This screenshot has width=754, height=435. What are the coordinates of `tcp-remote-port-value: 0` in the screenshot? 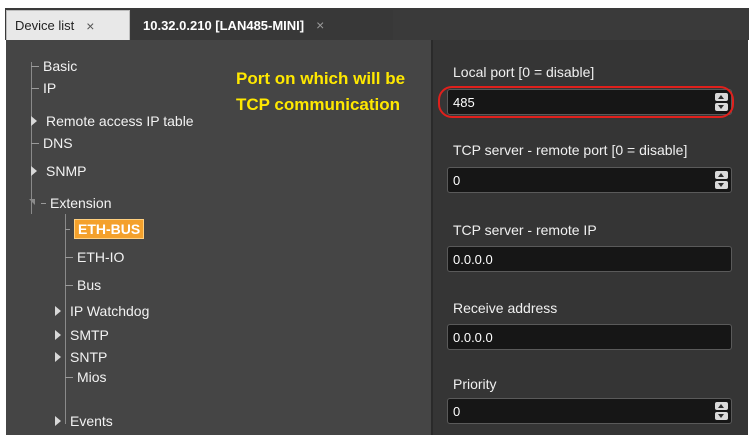 It's located at (457, 180).